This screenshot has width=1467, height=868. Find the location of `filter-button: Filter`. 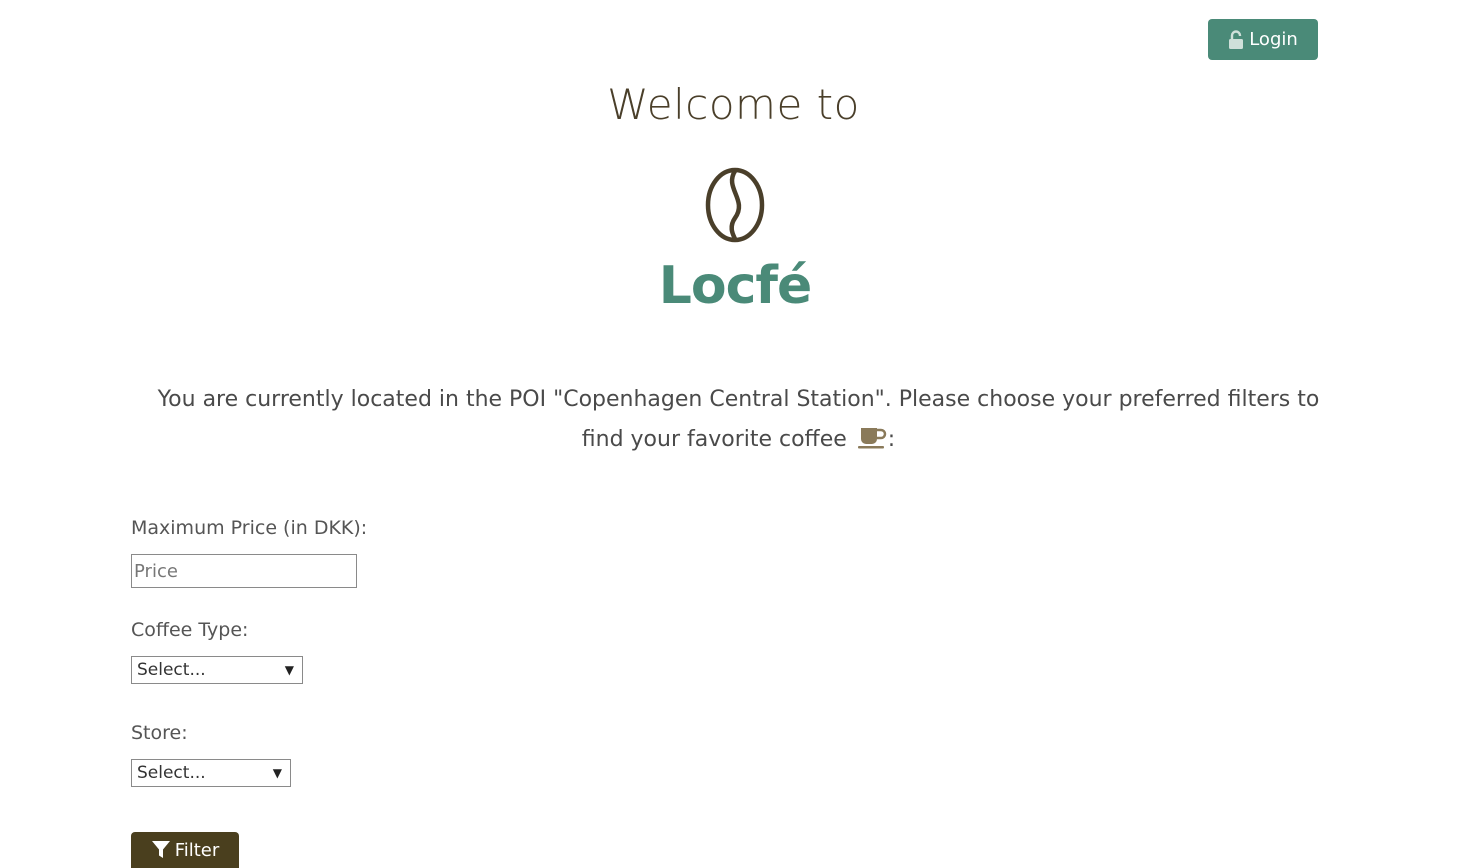

filter-button: Filter is located at coordinates (185, 850).